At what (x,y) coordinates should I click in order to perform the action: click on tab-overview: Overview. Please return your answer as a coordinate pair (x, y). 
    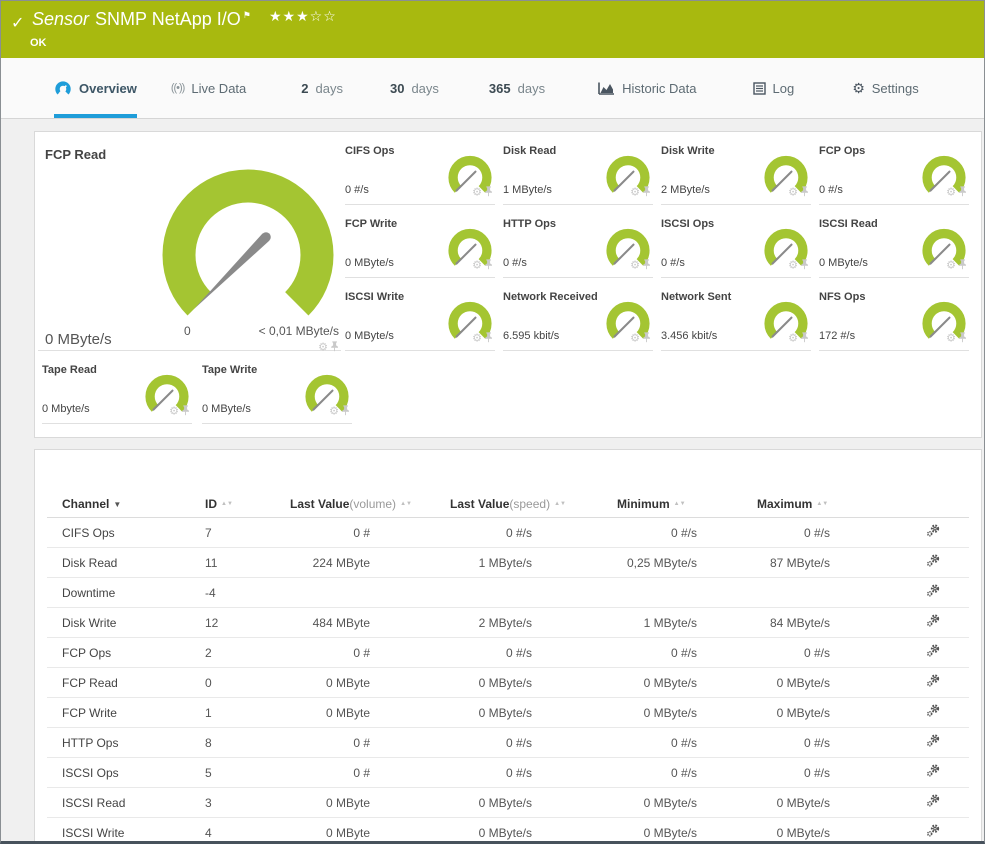
    Looking at the image, I should click on (95, 88).